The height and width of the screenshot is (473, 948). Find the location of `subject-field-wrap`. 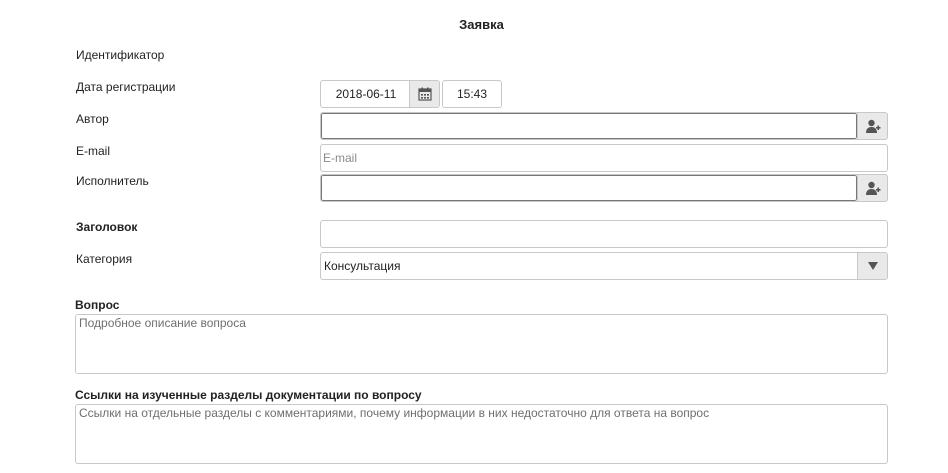

subject-field-wrap is located at coordinates (604, 234).